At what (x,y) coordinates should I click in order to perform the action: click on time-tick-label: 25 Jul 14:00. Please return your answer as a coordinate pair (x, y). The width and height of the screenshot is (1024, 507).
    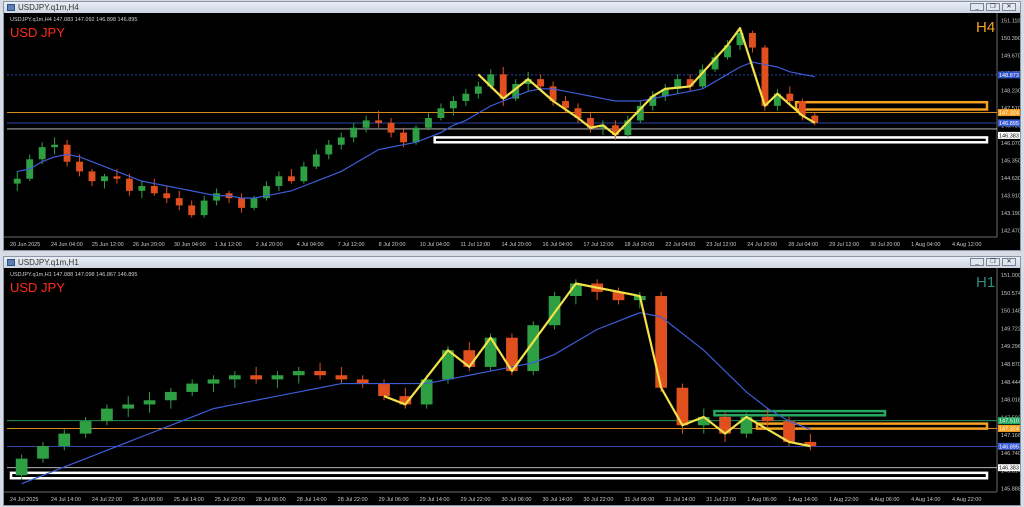
    Looking at the image, I should click on (189, 500).